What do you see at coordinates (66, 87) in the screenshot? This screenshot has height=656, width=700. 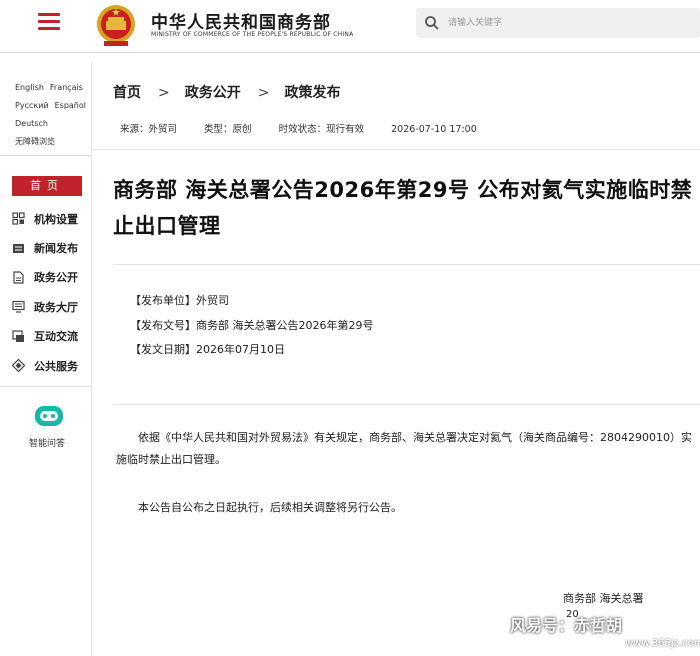 I see `lang-french-link: Français` at bounding box center [66, 87].